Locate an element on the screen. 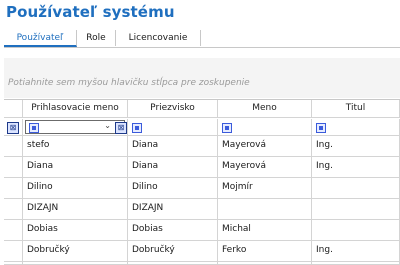 The height and width of the screenshot is (265, 400). column-header-login: Prihlasovacie meno is located at coordinates (75, 109).